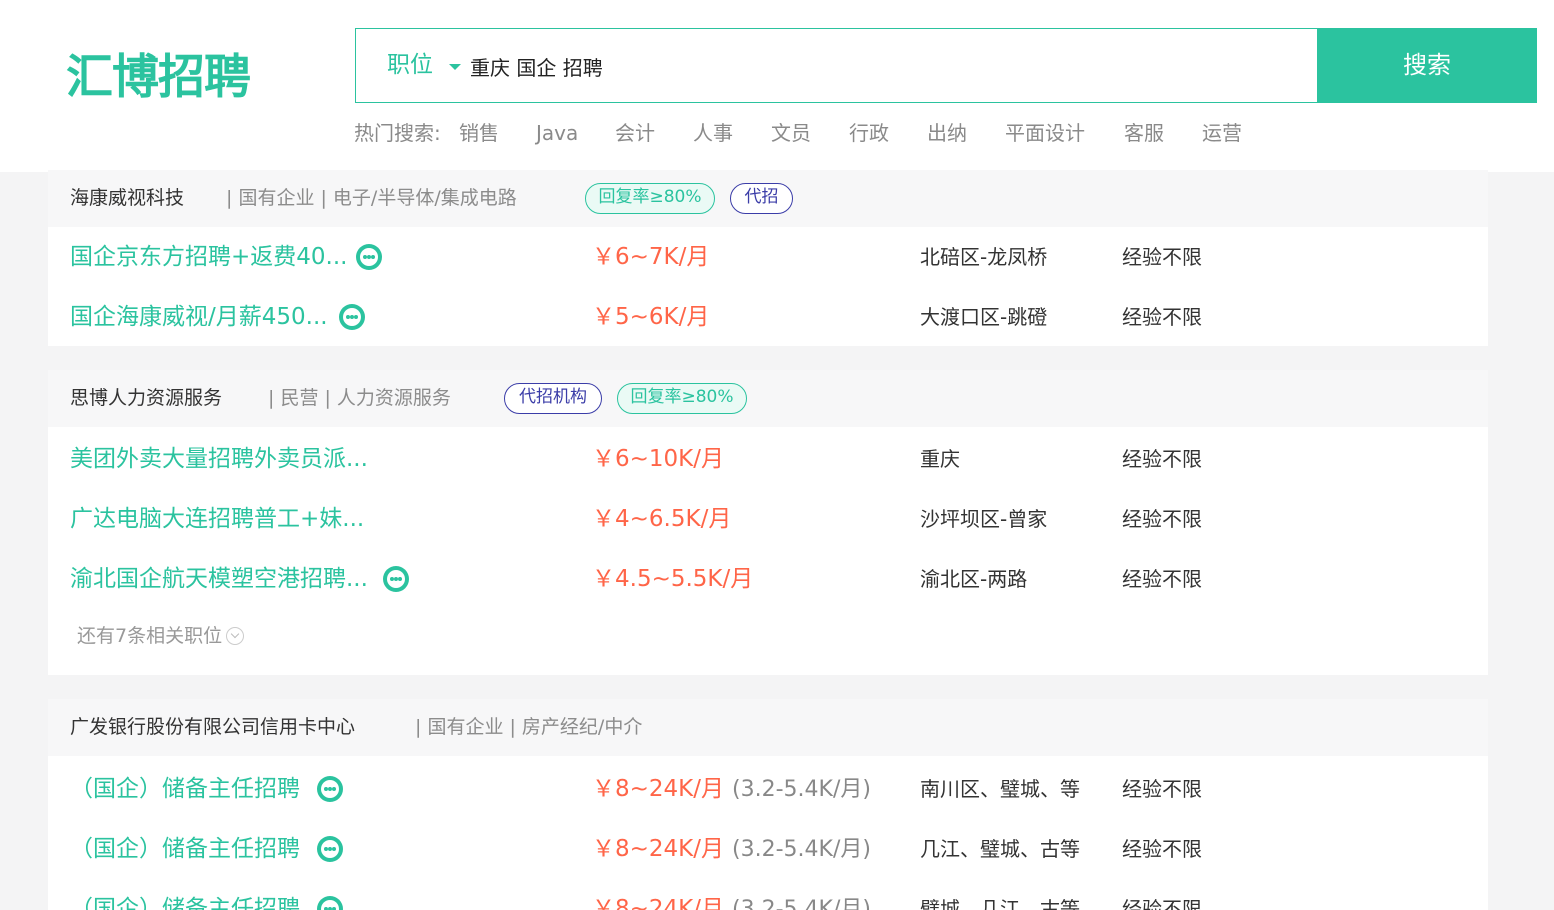  What do you see at coordinates (984, 519) in the screenshot?
I see `job-location: 沙坪坝区-曾家` at bounding box center [984, 519].